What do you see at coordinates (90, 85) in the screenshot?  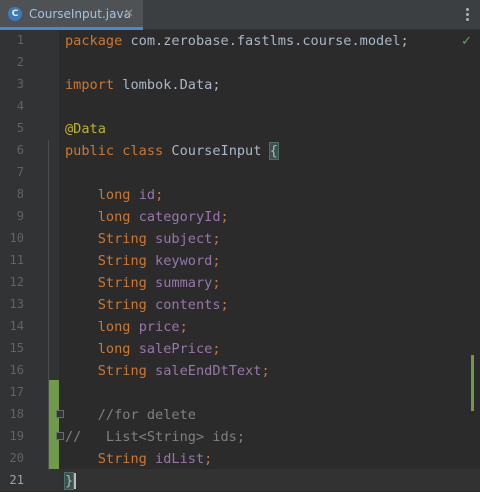 I see `keyword: import` at bounding box center [90, 85].